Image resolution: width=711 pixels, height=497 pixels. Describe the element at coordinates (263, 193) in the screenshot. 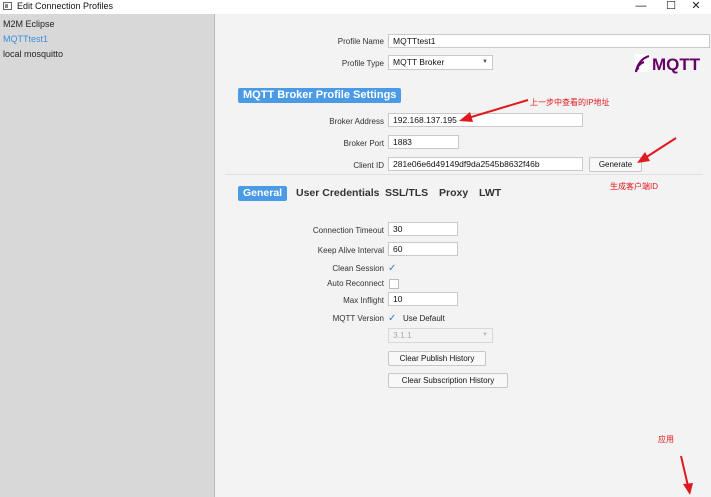

I see `tab-general: General` at that location.